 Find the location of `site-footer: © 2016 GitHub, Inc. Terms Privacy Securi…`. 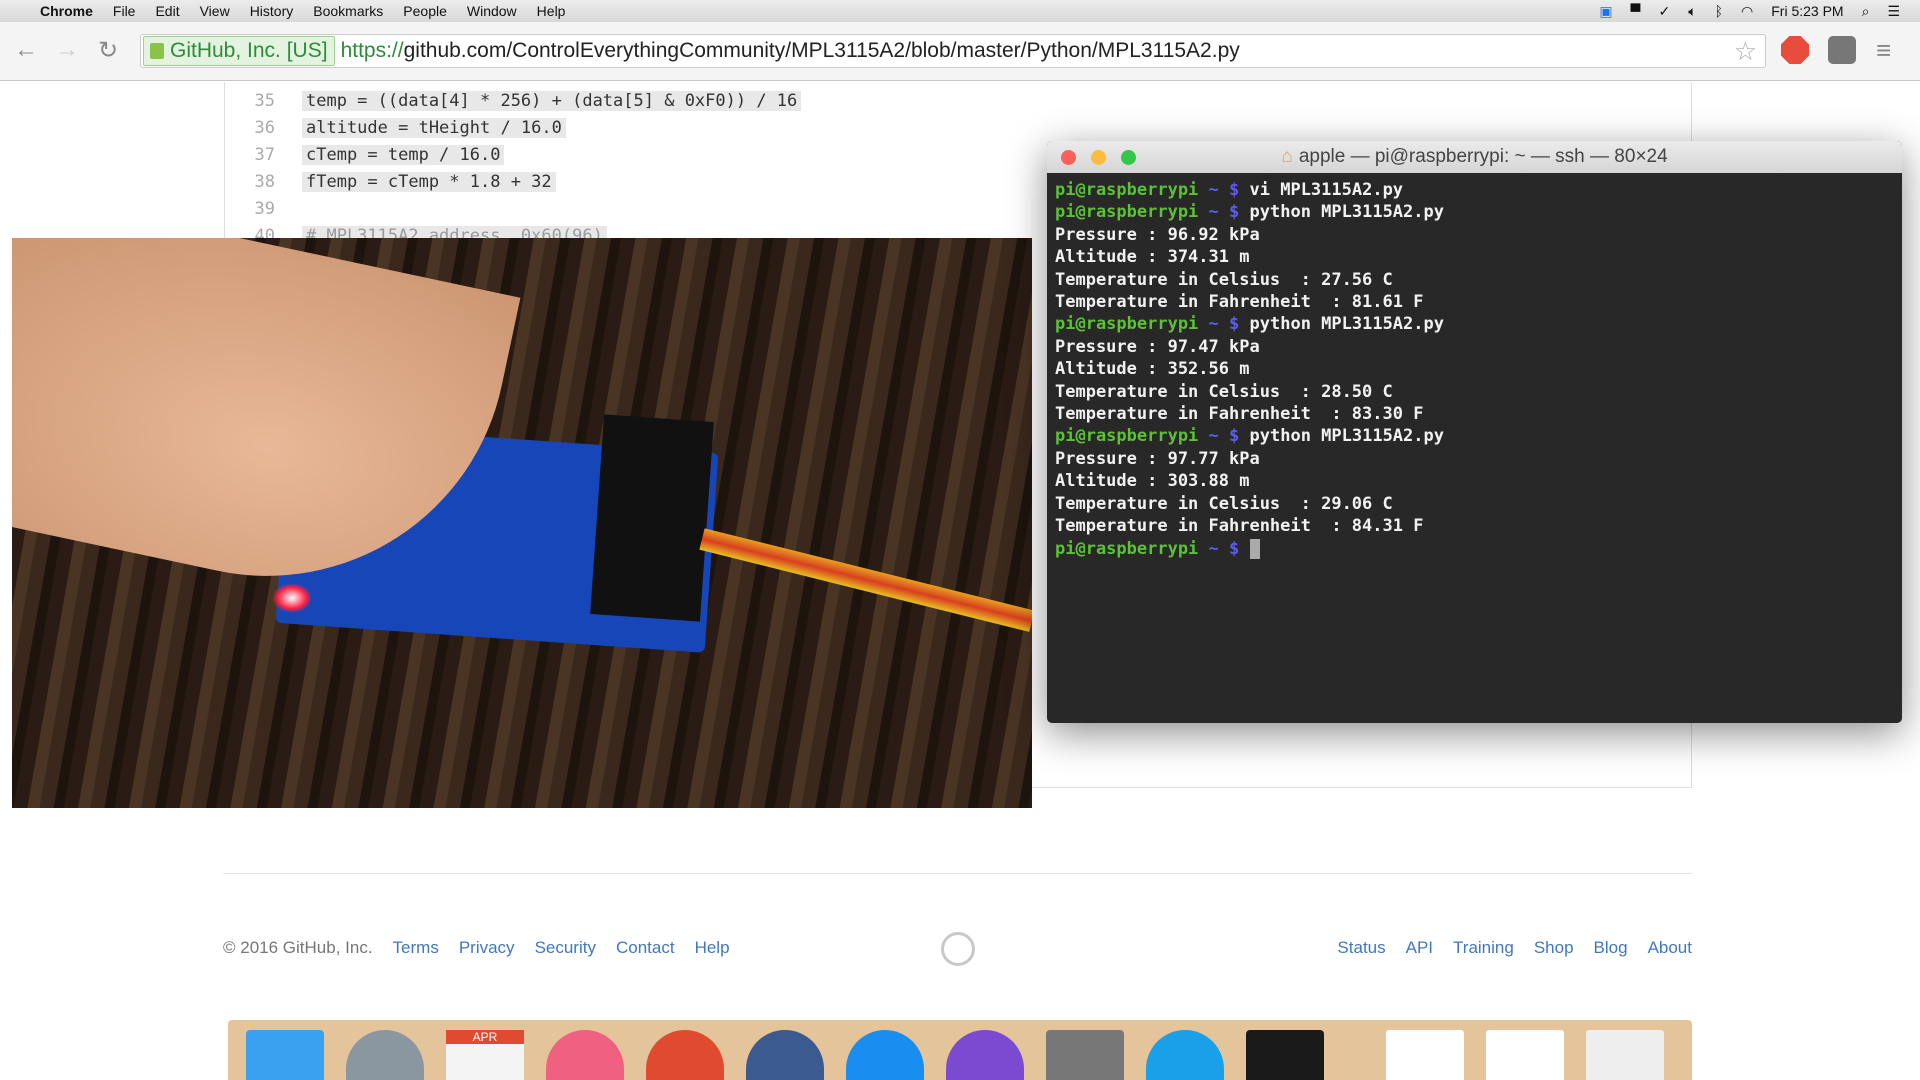

site-footer: © 2016 GitHub, Inc. Terms Privacy Securi… is located at coordinates (957, 949).